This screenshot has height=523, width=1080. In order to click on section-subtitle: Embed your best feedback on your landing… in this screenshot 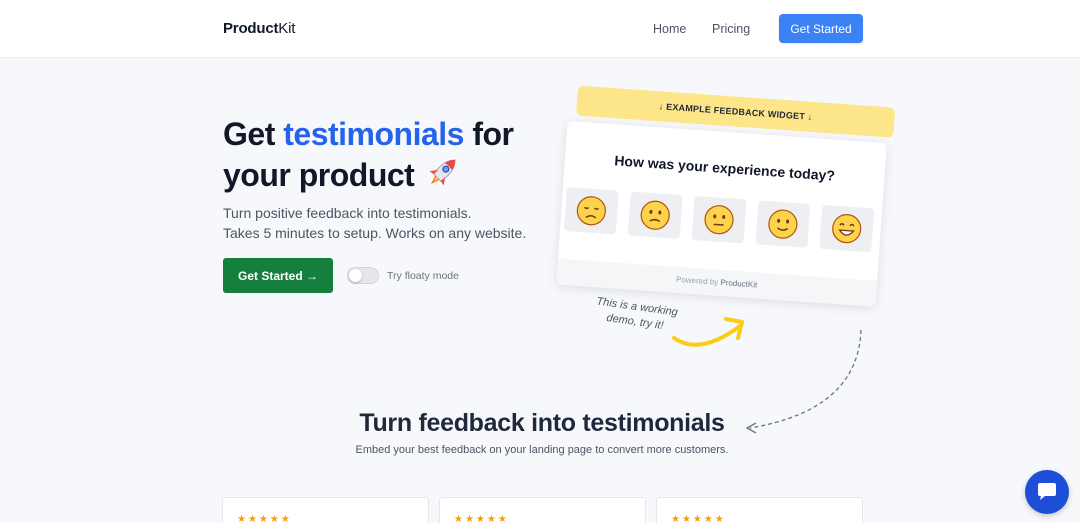, I will do `click(542, 450)`.